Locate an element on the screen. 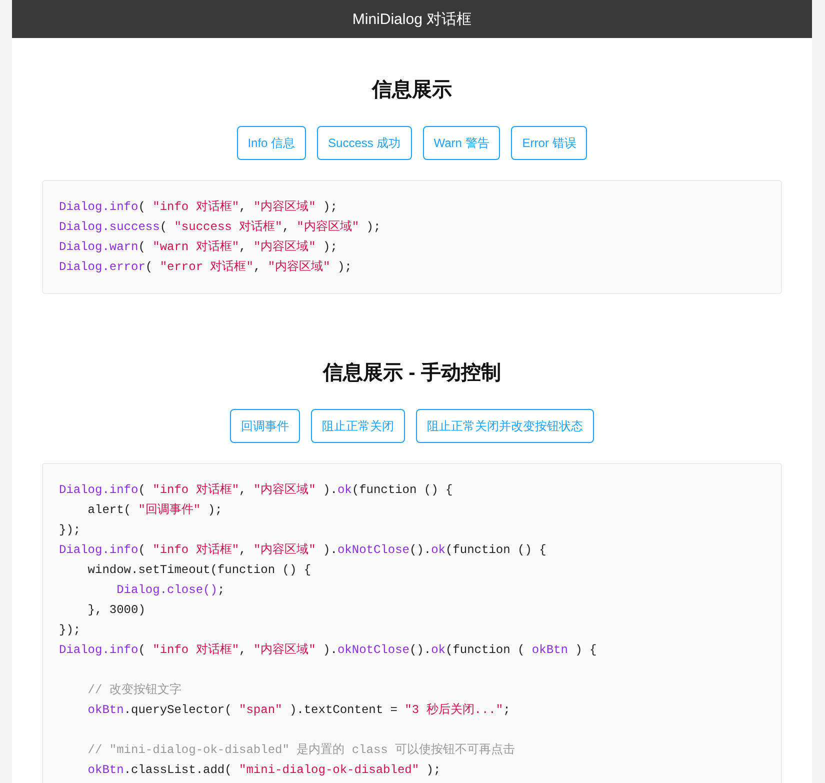 Image resolution: width=825 pixels, height=783 pixels. code-line: Dialog.info( "info 对话框", "内容区域" ); is located at coordinates (198, 207).